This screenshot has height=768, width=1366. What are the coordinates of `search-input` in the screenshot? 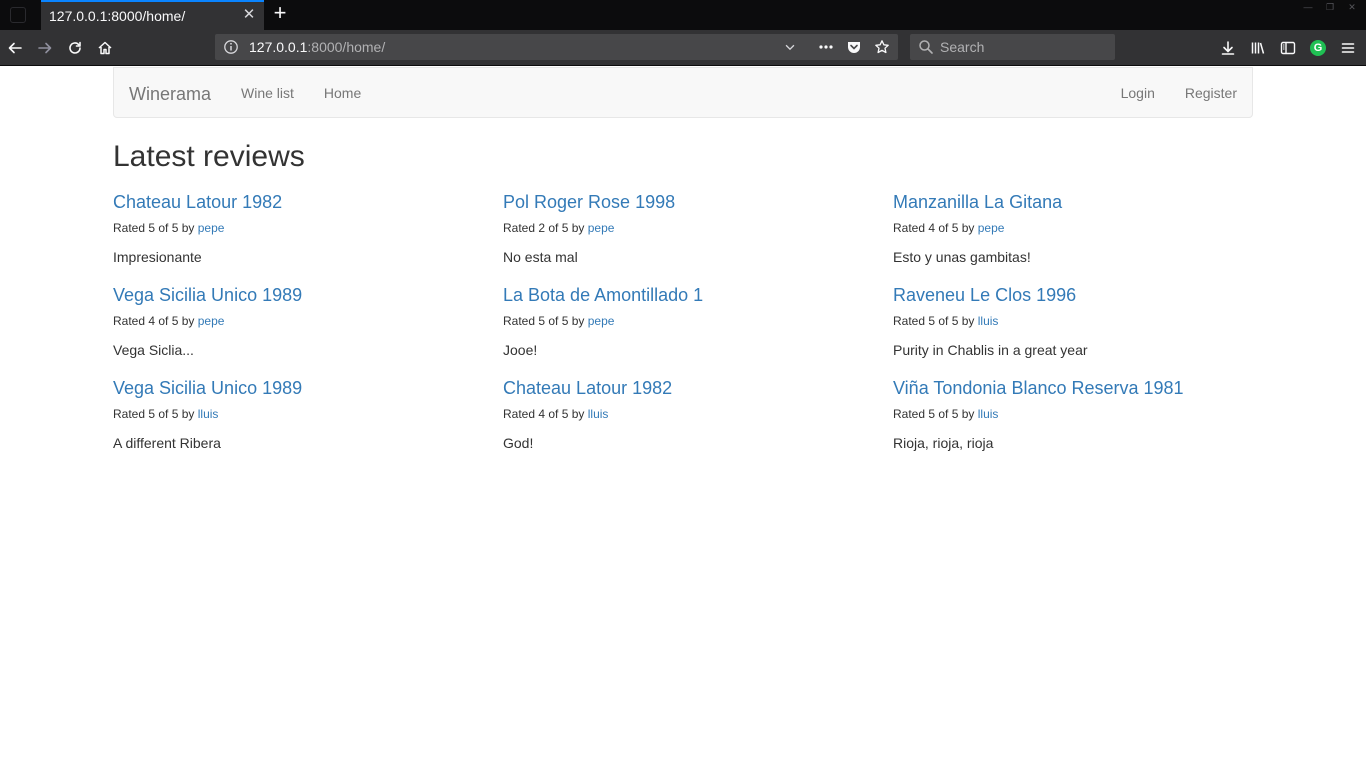 It's located at (1024, 47).